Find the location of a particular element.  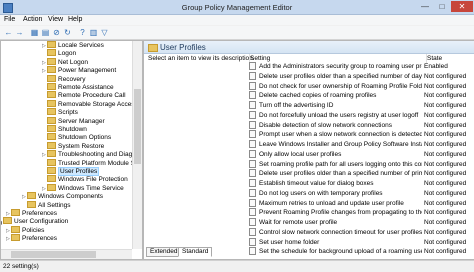

tree-item: Removable Storage Access is located at coordinates (90, 104).